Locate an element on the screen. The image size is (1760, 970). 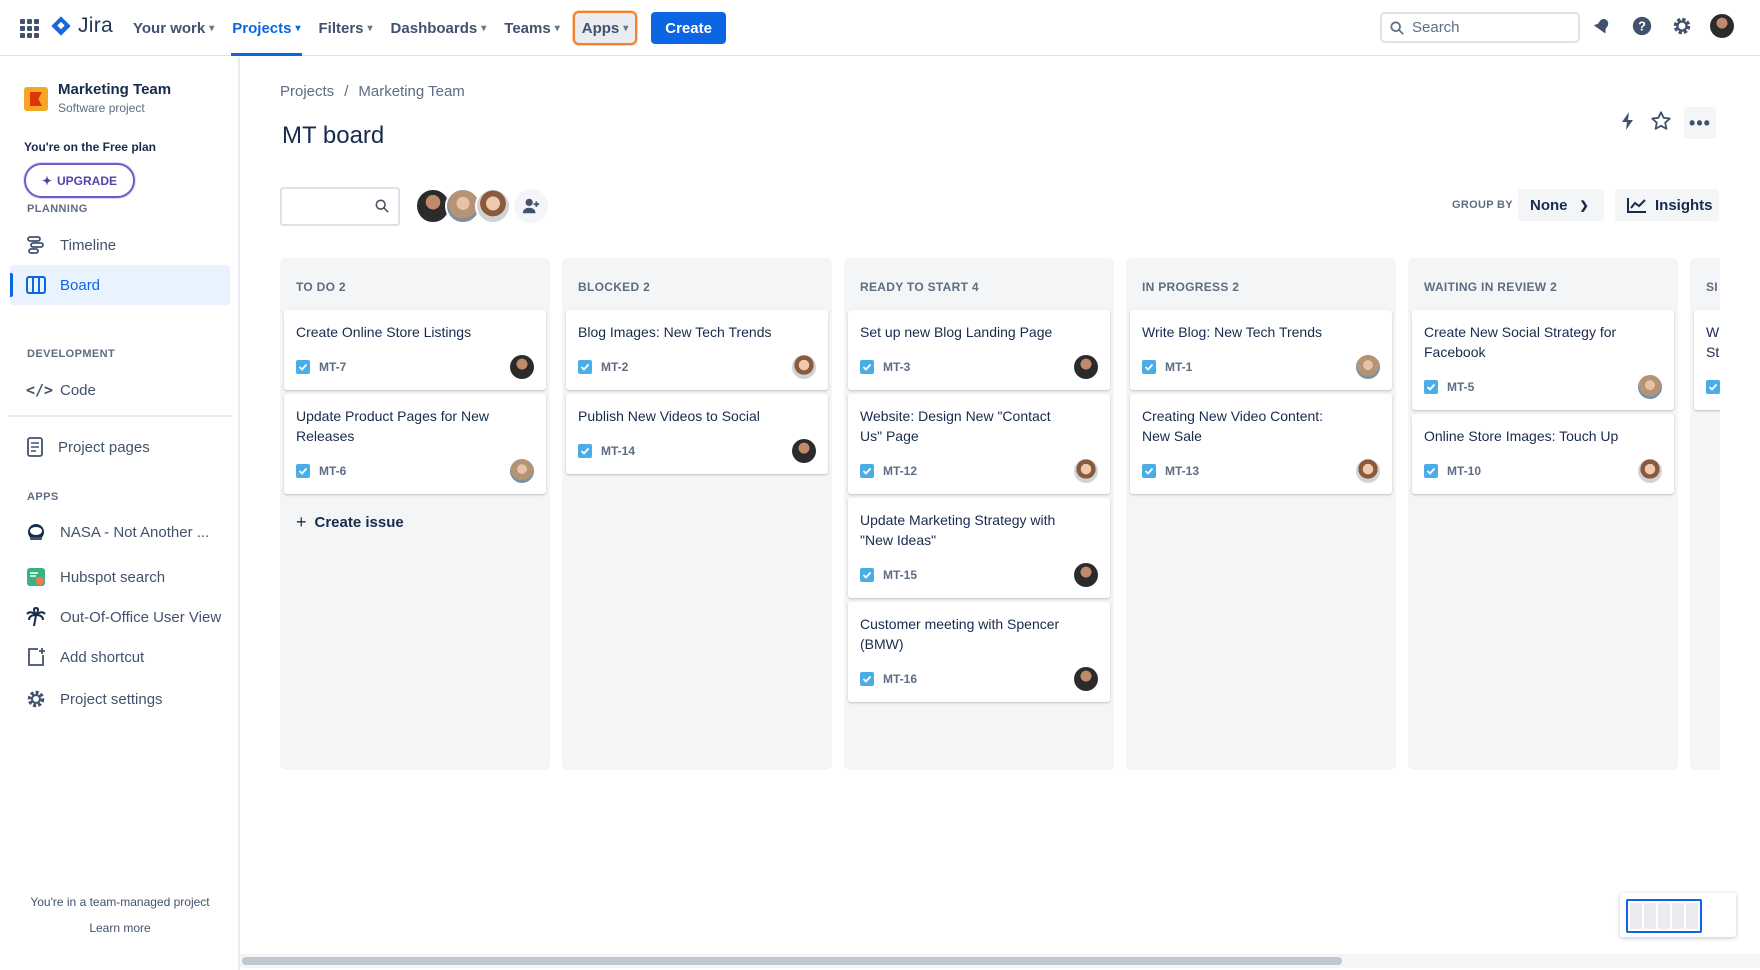
insights-label: Insights is located at coordinates (1684, 205).